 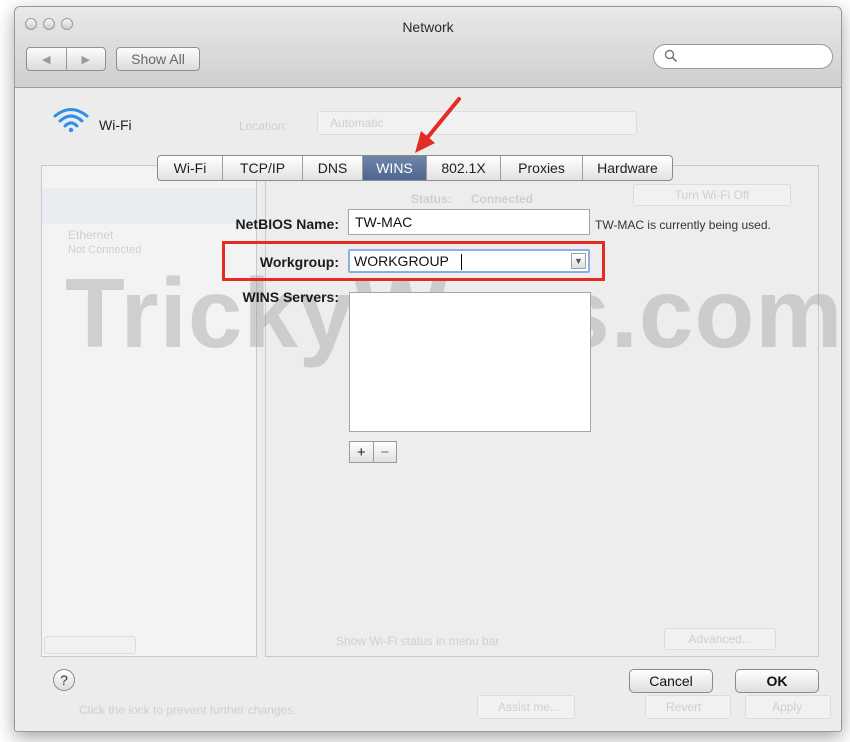 I want to click on sidebar-item-ethernet-name: Ethernet, so click(x=91, y=235).